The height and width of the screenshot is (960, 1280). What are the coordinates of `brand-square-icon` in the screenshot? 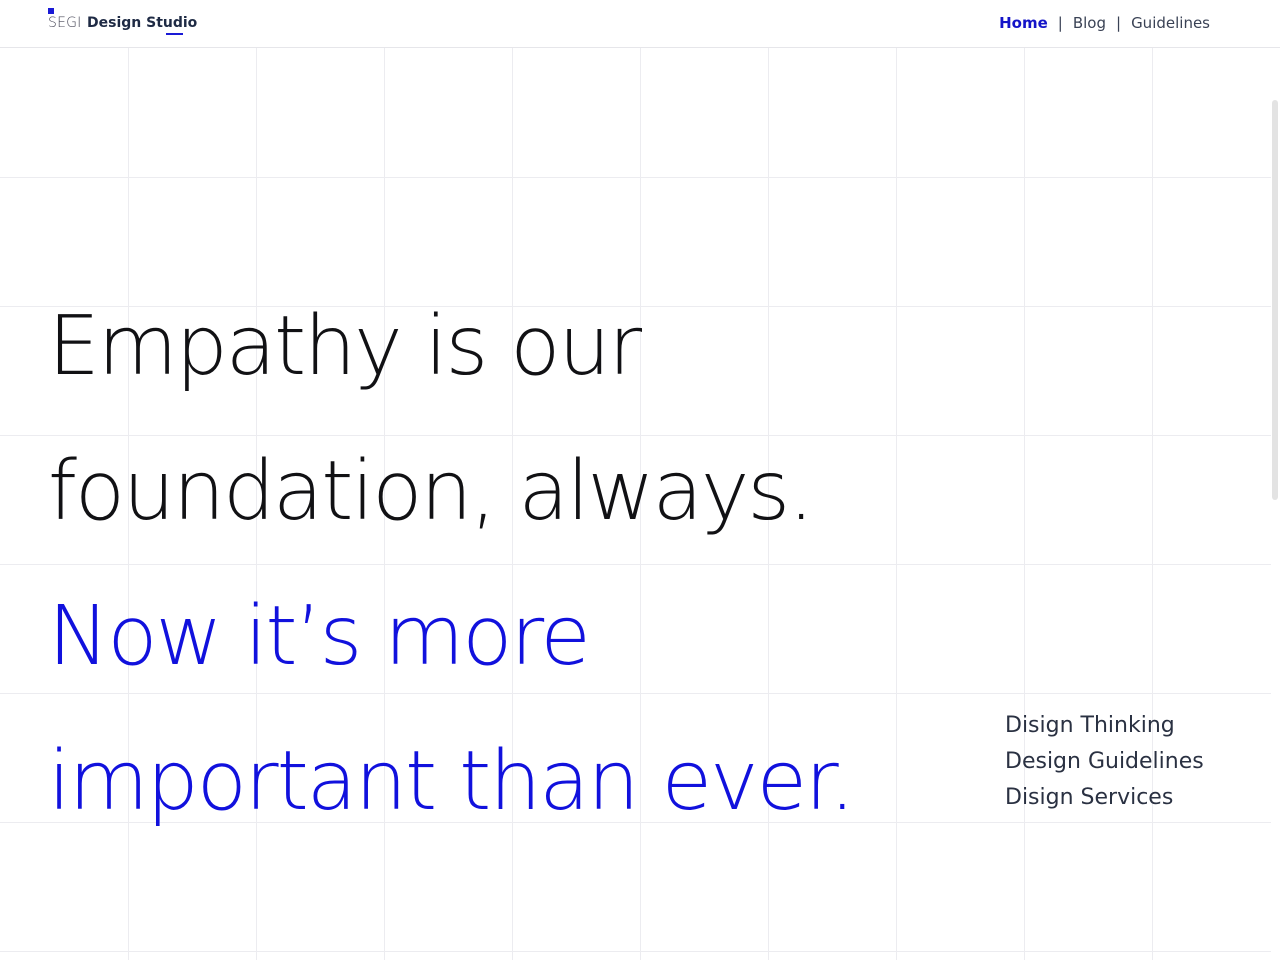 It's located at (51, 11).